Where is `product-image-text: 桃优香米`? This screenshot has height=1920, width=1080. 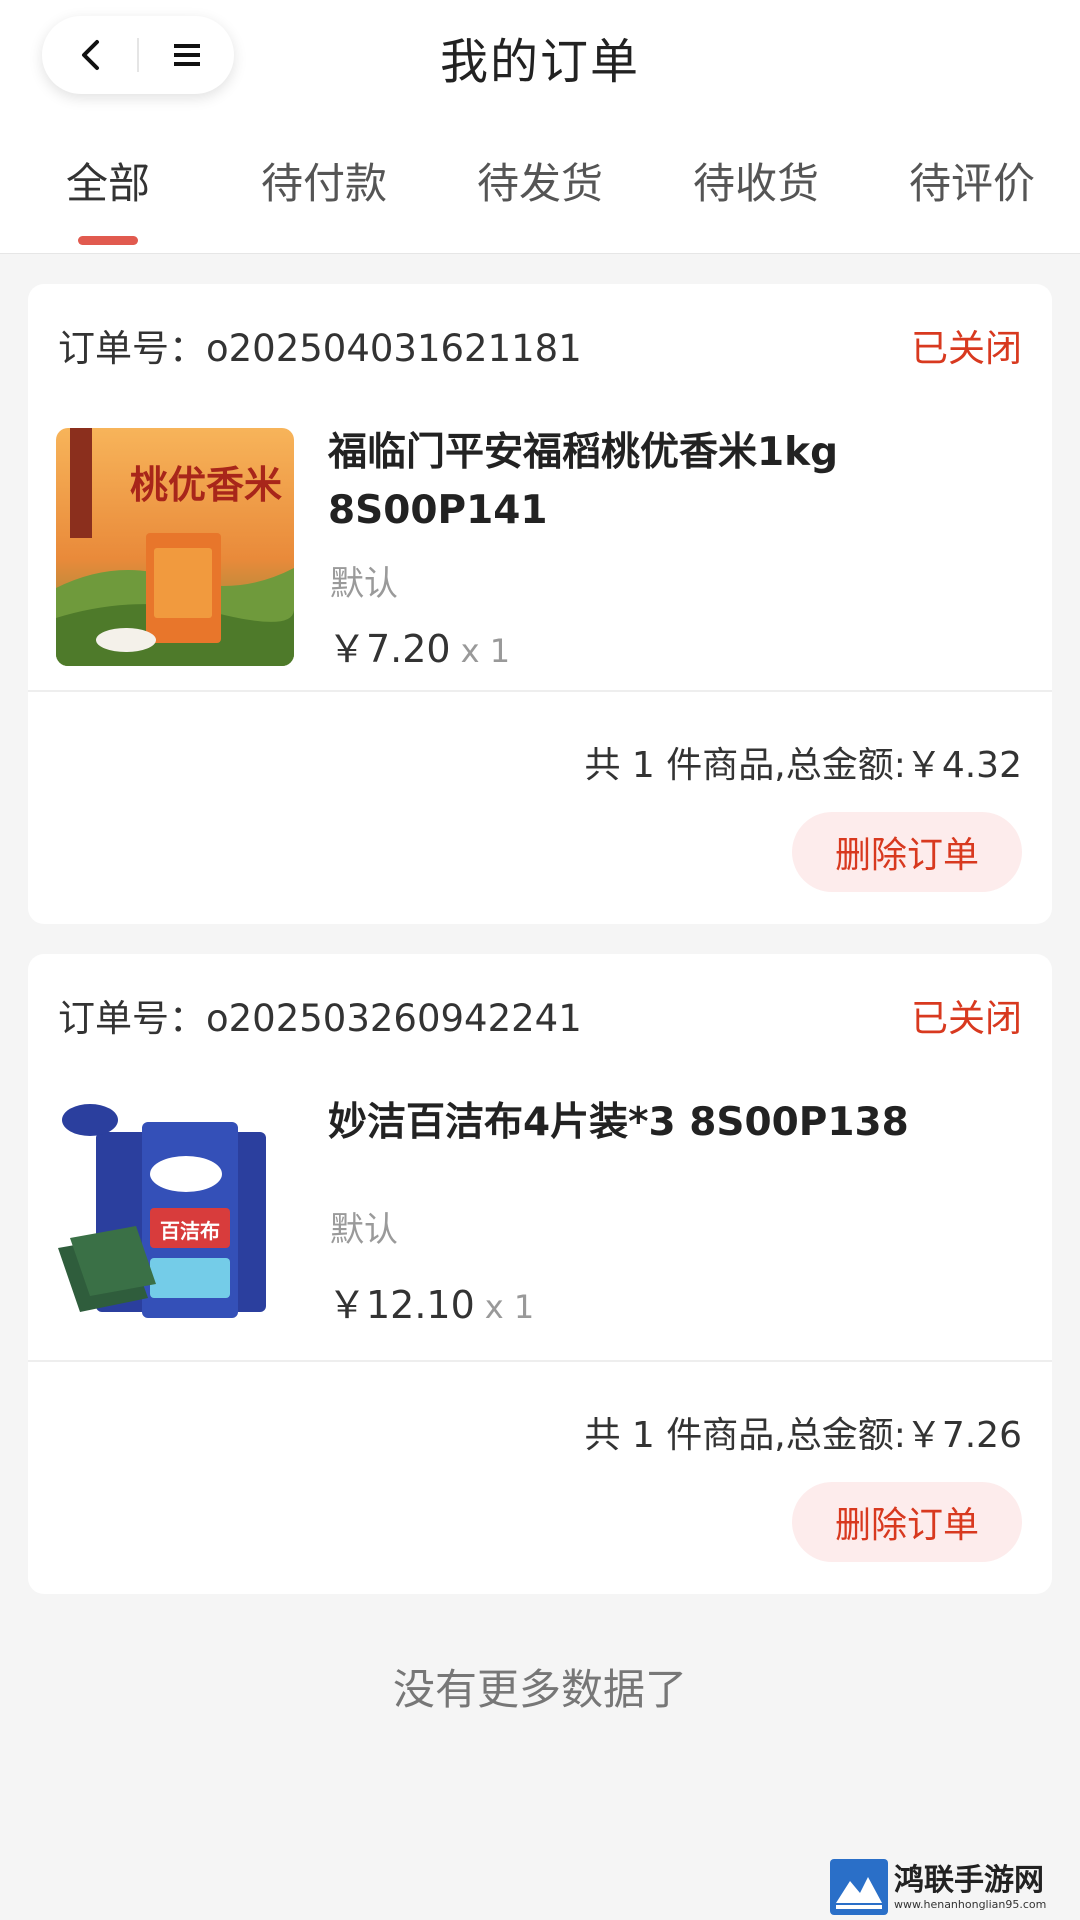
product-image-text: 桃优香米 is located at coordinates (206, 484).